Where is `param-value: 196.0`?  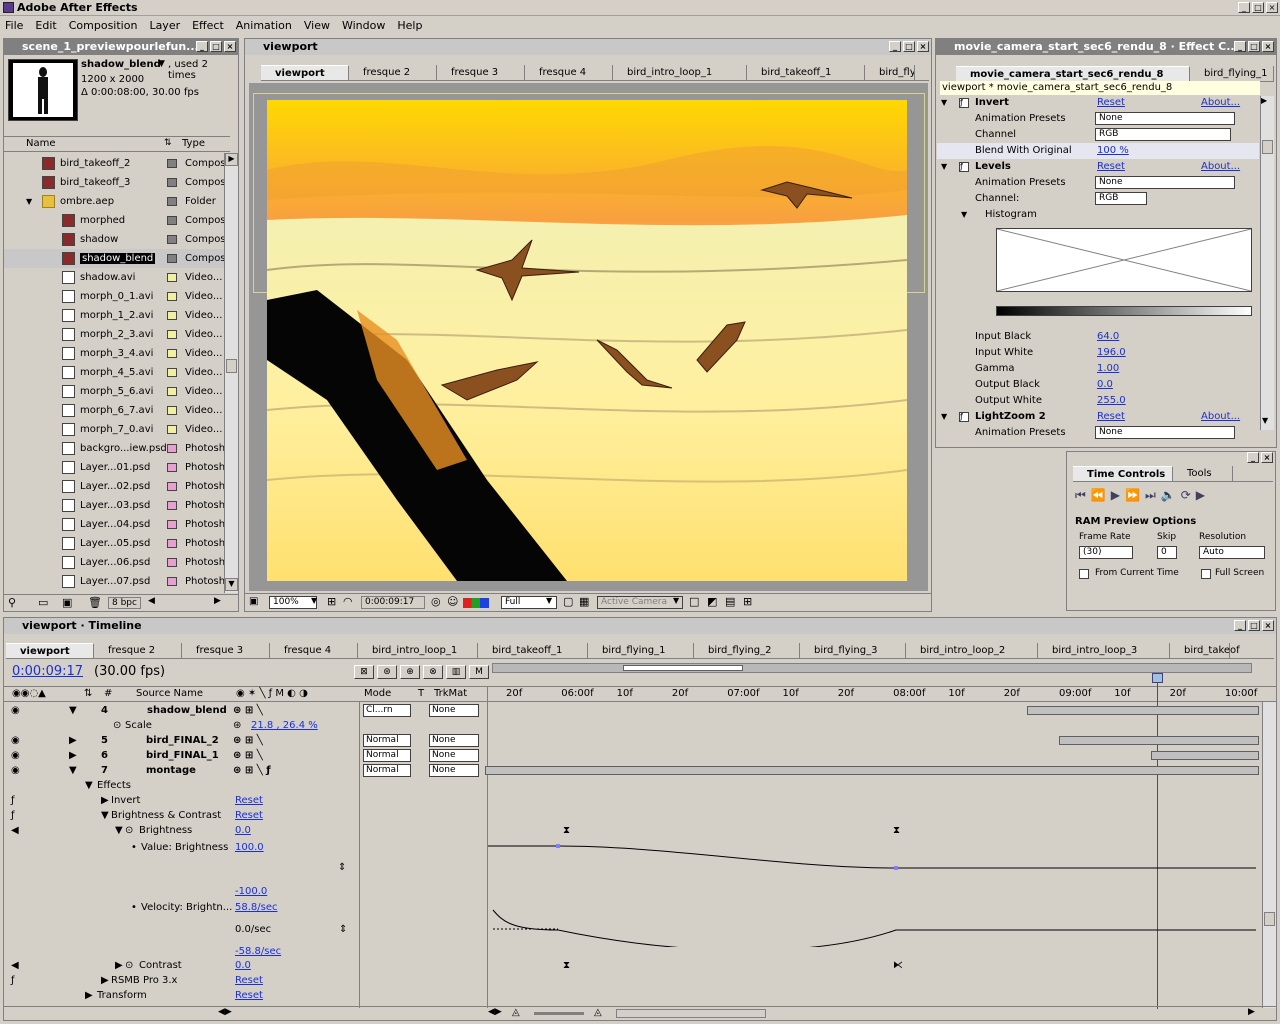
param-value: 196.0 is located at coordinates (1111, 353).